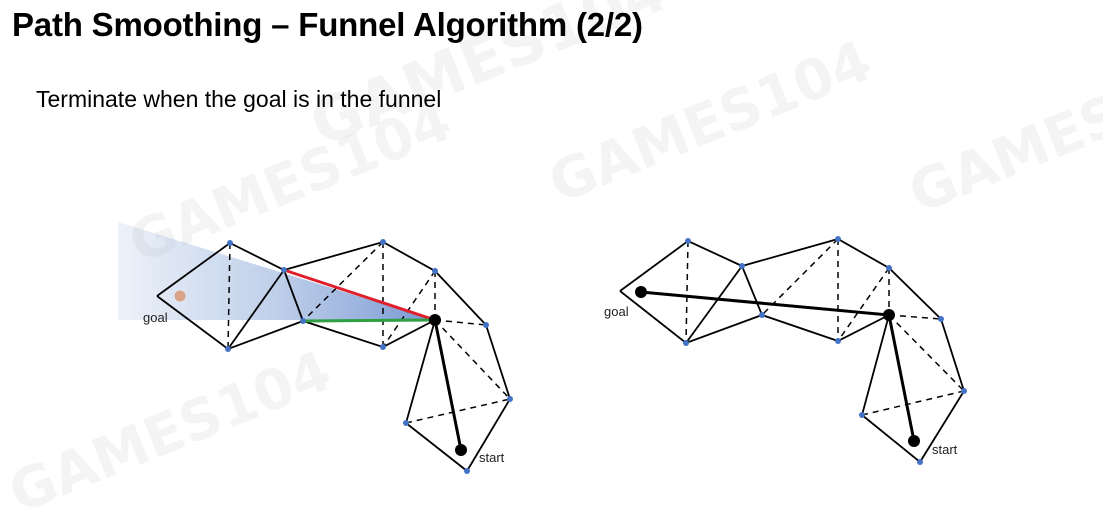 This screenshot has height=526, width=1103. What do you see at coordinates (778, 366) in the screenshot?
I see `smoothed-path` at bounding box center [778, 366].